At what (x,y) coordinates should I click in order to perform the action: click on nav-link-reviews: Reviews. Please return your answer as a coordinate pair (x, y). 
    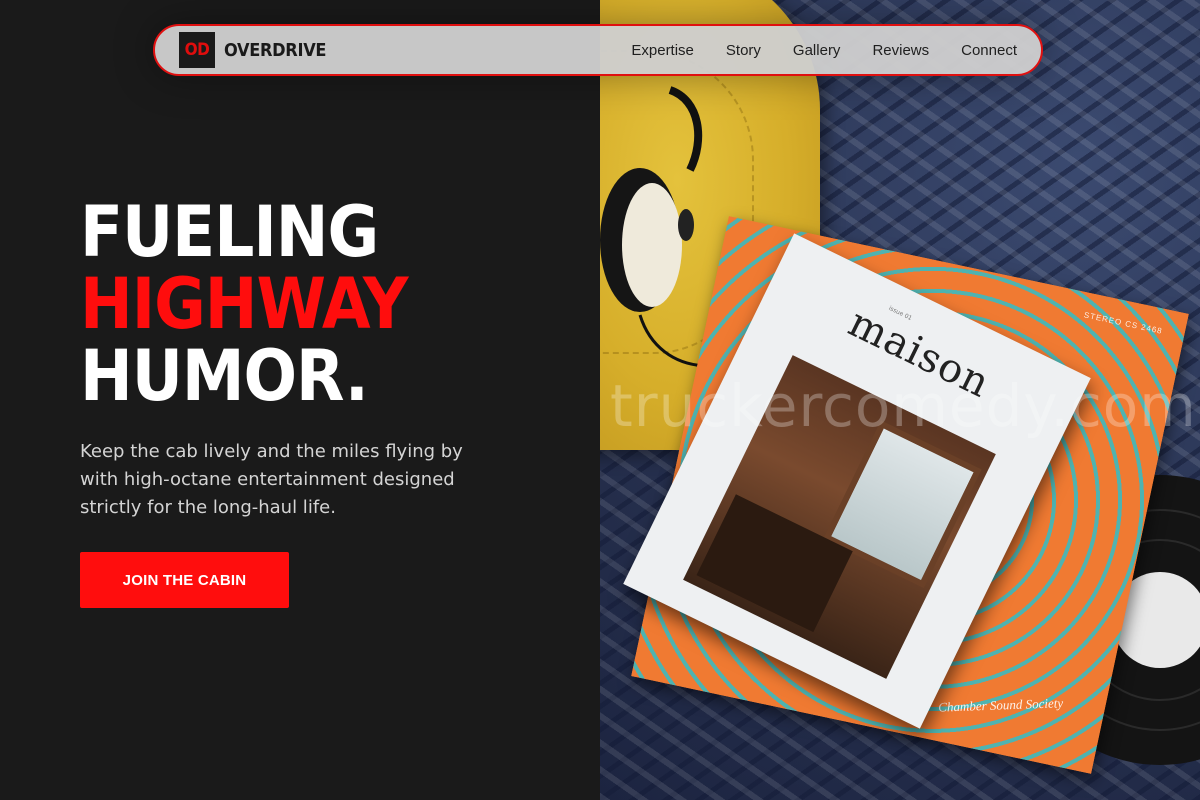
    Looking at the image, I should click on (900, 50).